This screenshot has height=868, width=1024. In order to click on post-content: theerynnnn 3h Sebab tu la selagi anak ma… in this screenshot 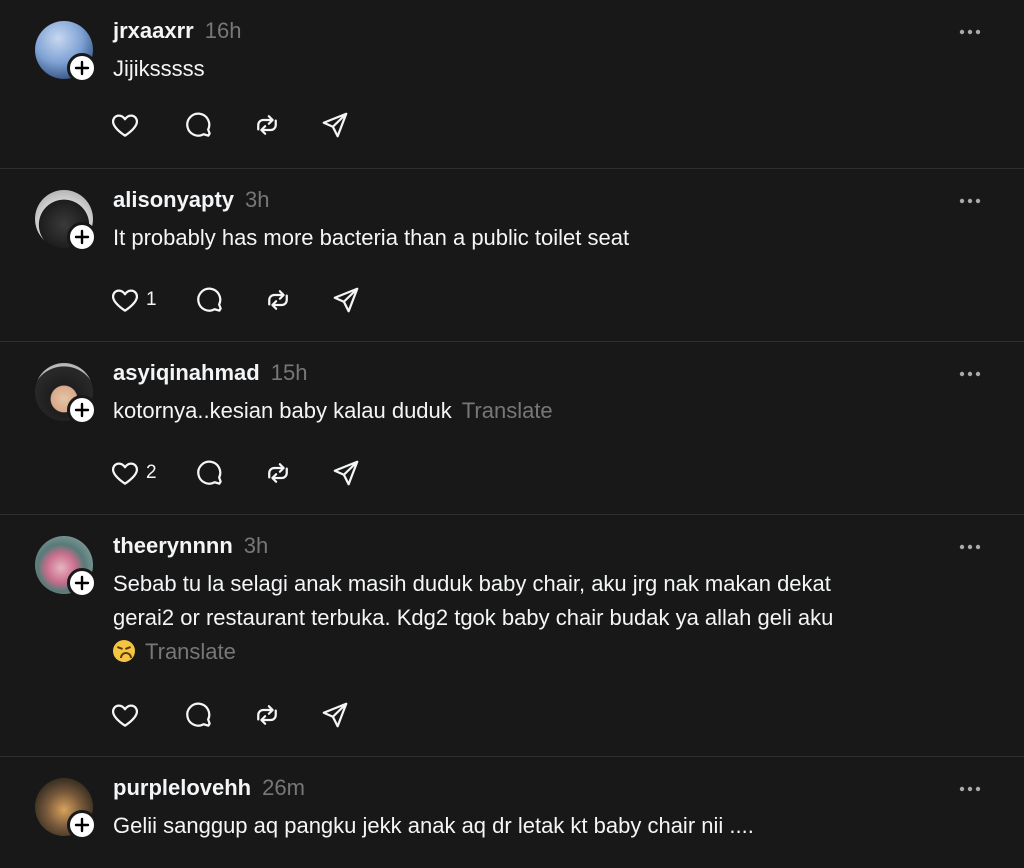, I will do `click(523, 601)`.